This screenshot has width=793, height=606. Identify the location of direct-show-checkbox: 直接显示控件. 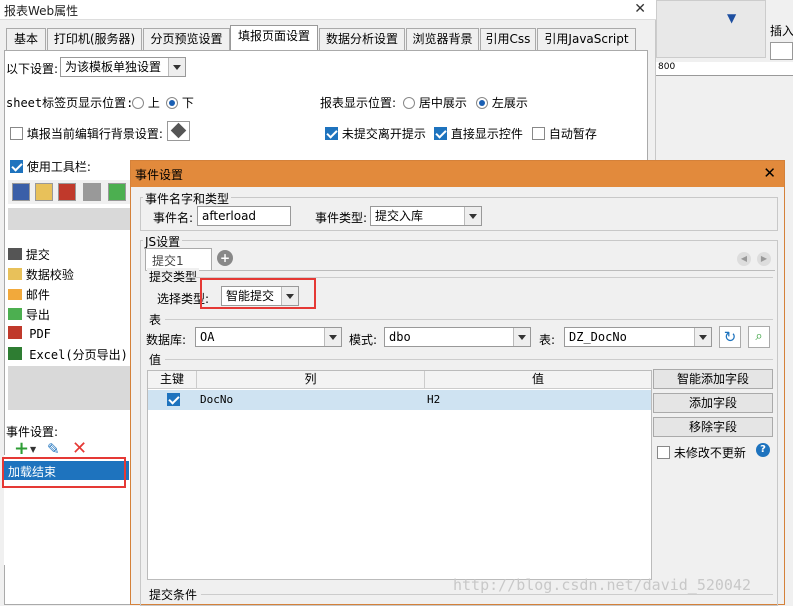
(478, 133).